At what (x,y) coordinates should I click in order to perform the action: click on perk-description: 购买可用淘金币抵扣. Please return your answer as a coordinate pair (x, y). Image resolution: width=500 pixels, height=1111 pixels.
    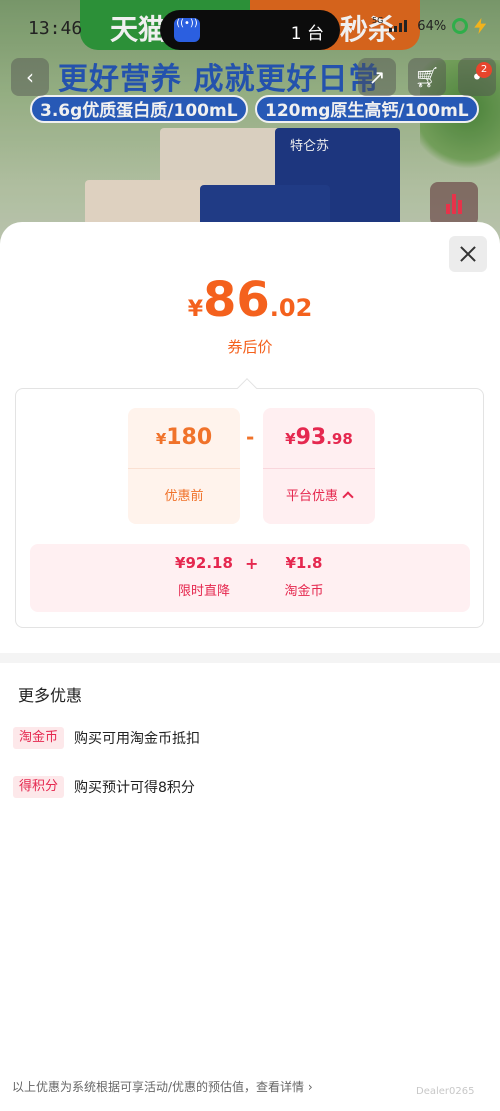
    Looking at the image, I should click on (137, 739).